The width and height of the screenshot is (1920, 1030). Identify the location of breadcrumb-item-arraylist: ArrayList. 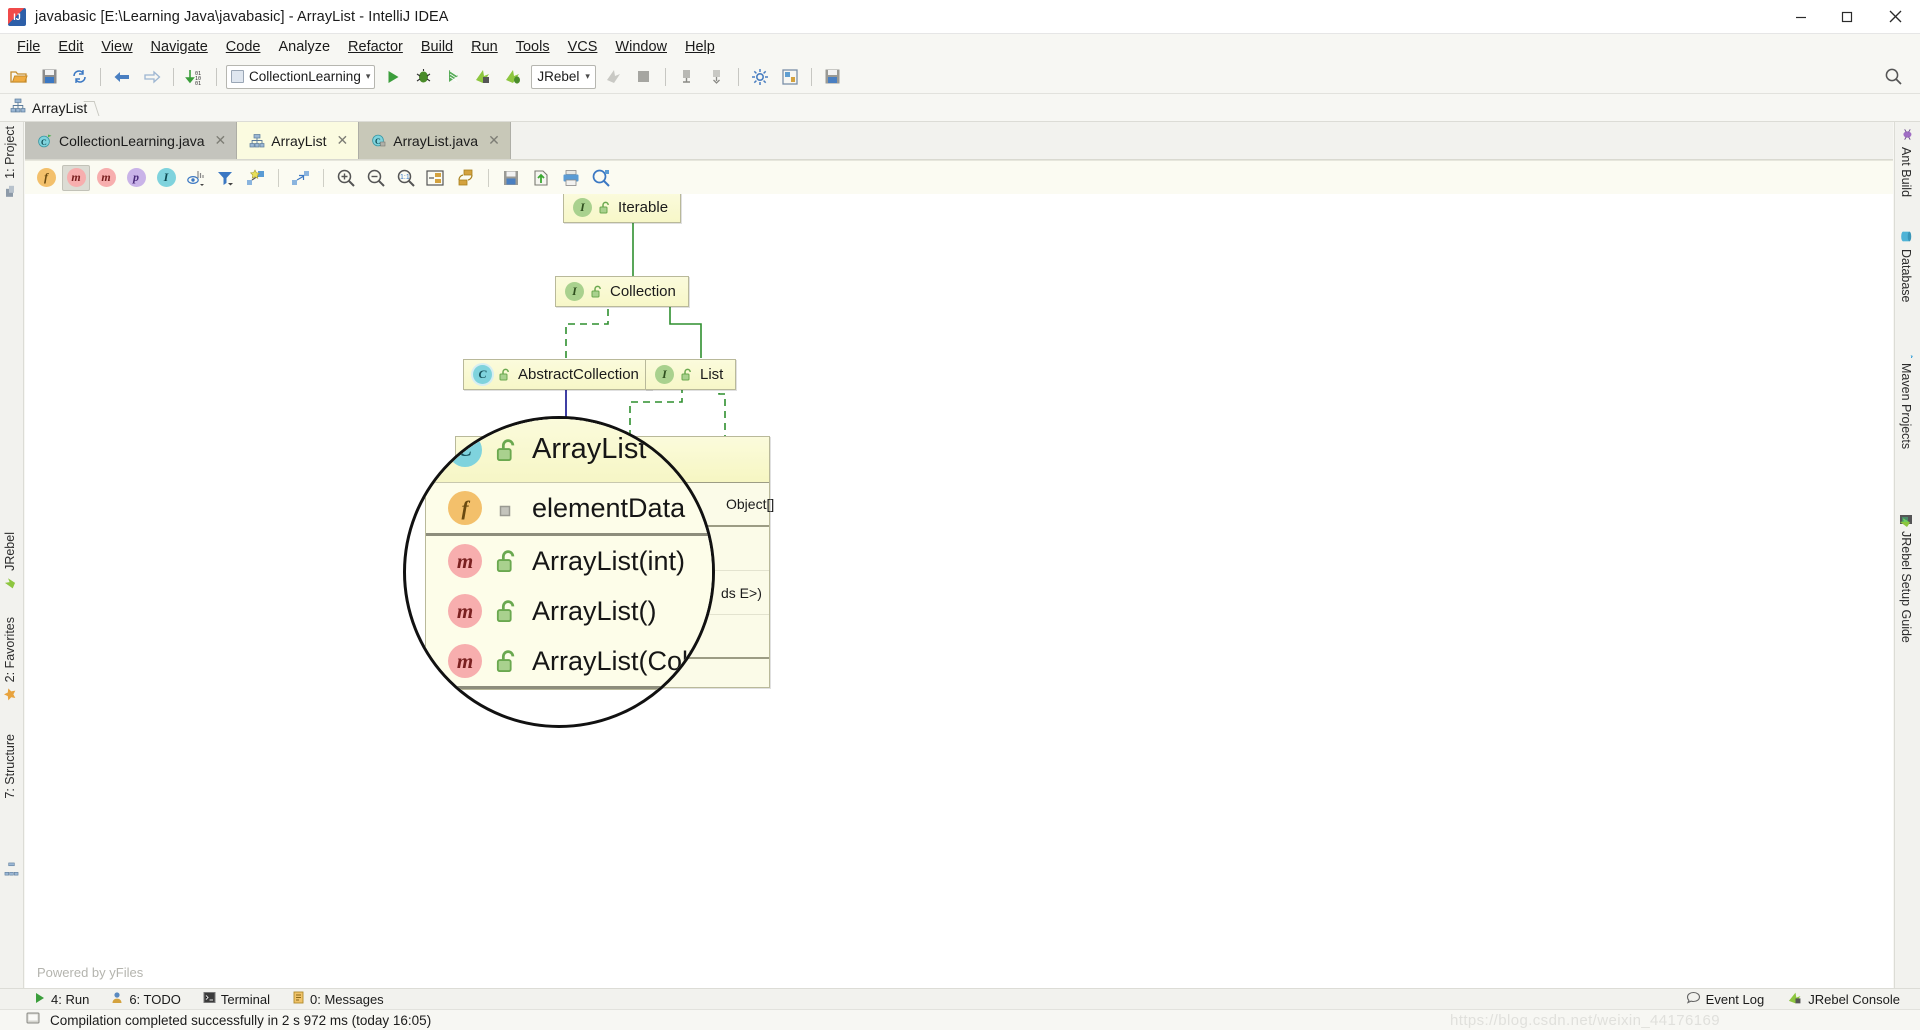
(54, 107).